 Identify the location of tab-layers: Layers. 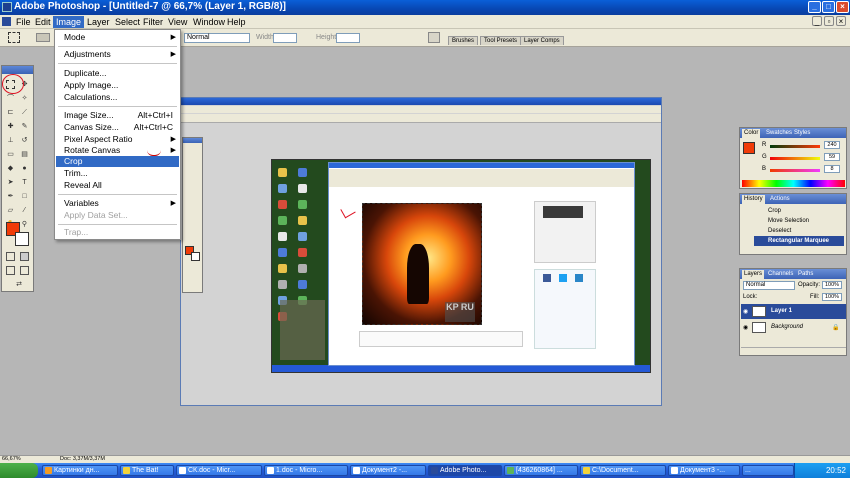
(753, 274).